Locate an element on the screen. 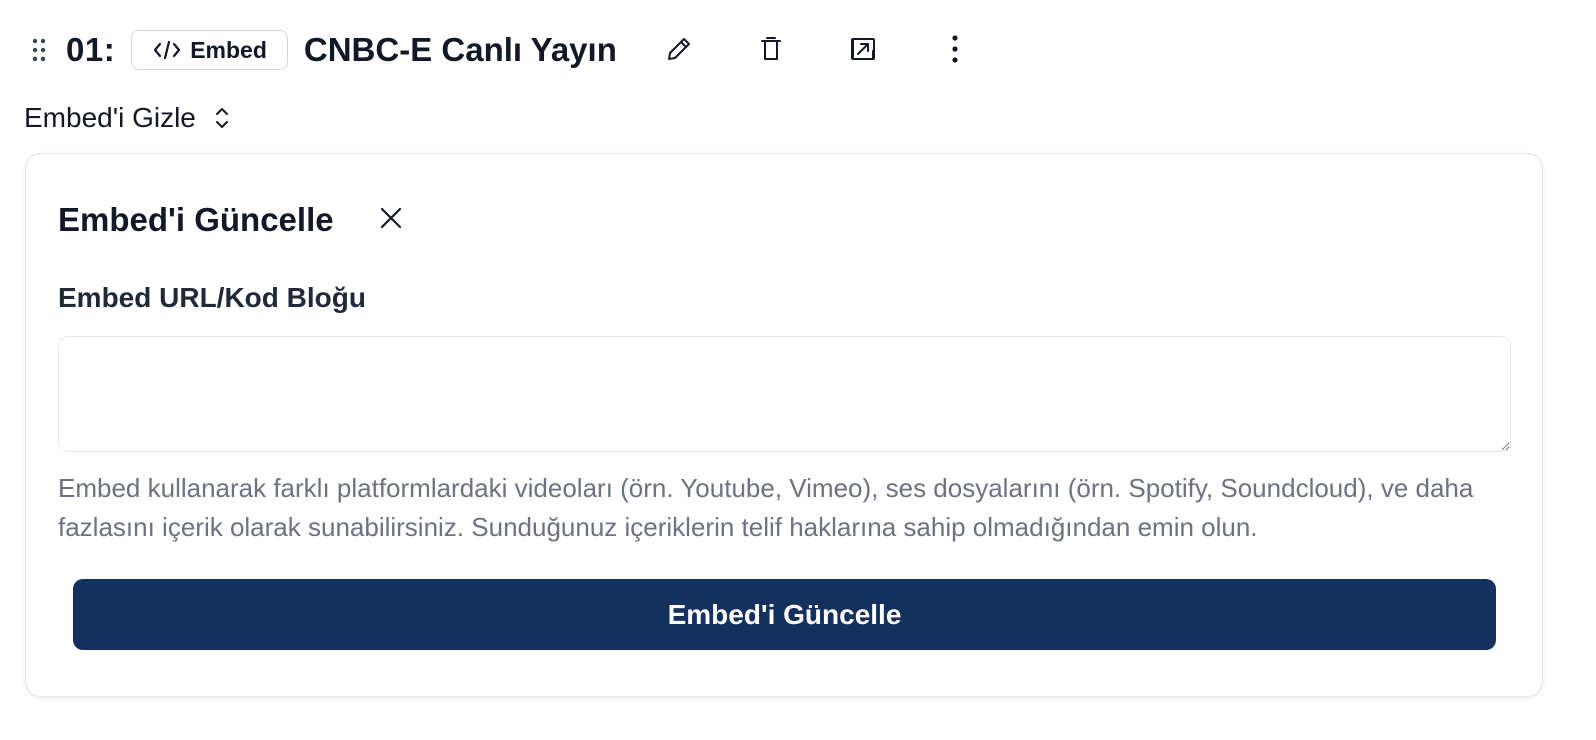 The height and width of the screenshot is (740, 1596). edit-button is located at coordinates (679, 50).